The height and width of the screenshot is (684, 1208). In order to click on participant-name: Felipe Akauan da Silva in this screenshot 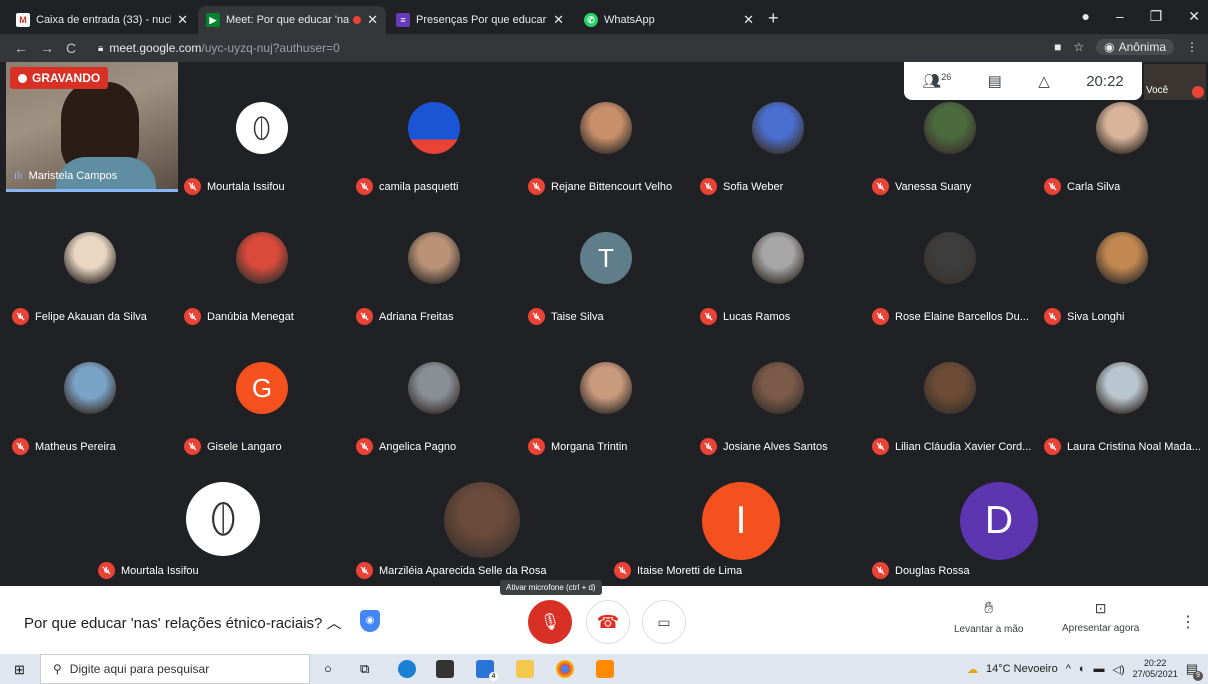, I will do `click(91, 316)`.